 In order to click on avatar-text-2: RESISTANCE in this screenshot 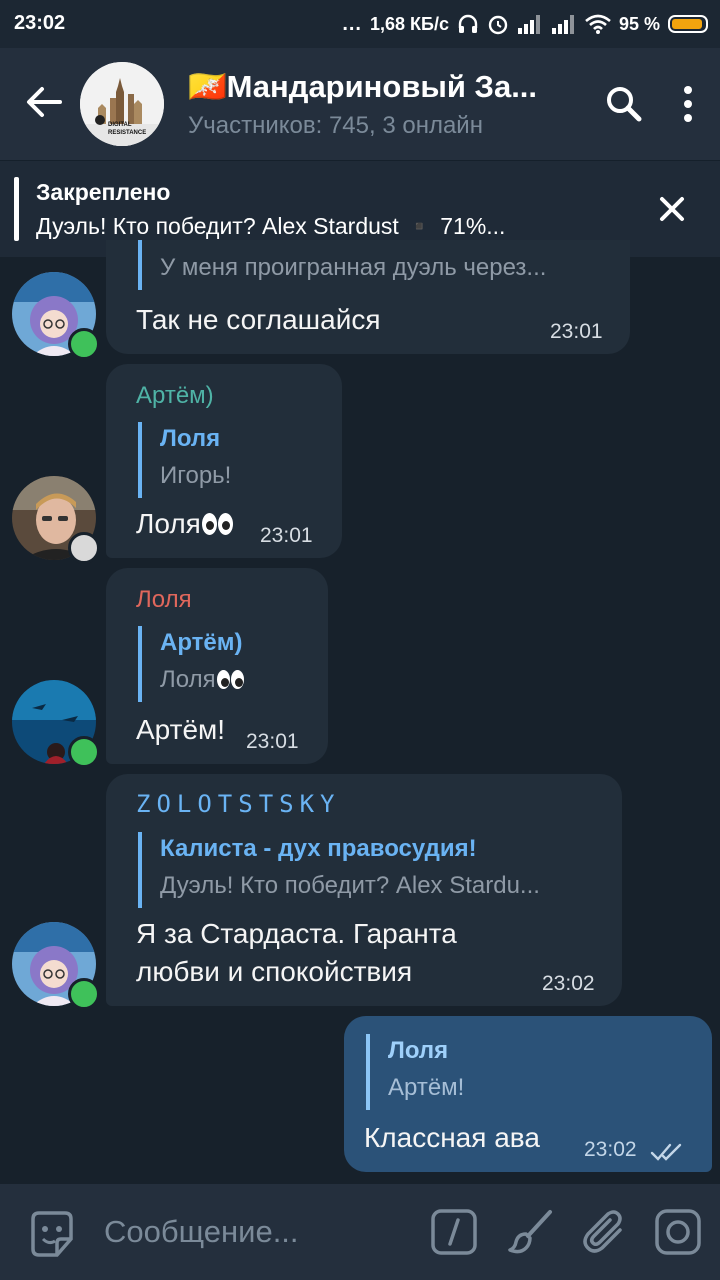, I will do `click(127, 133)`.